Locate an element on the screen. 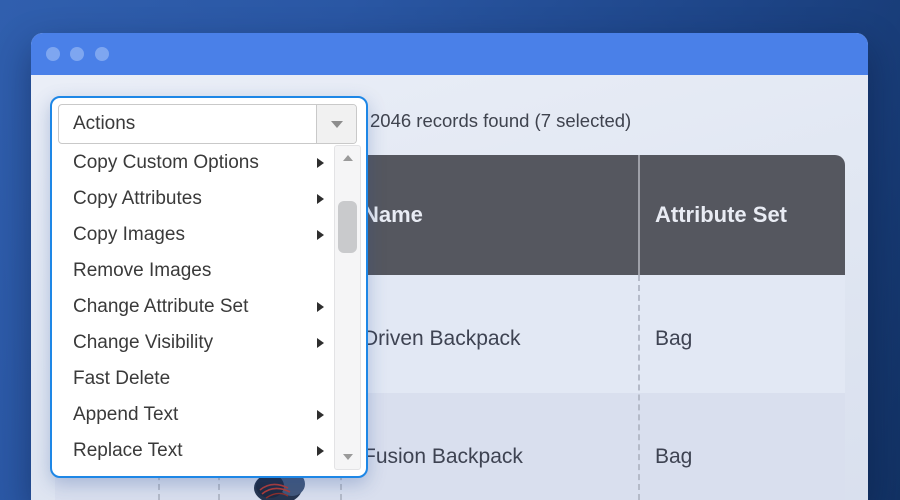 This screenshot has height=500, width=900. scroll-up-icon is located at coordinates (347, 158).